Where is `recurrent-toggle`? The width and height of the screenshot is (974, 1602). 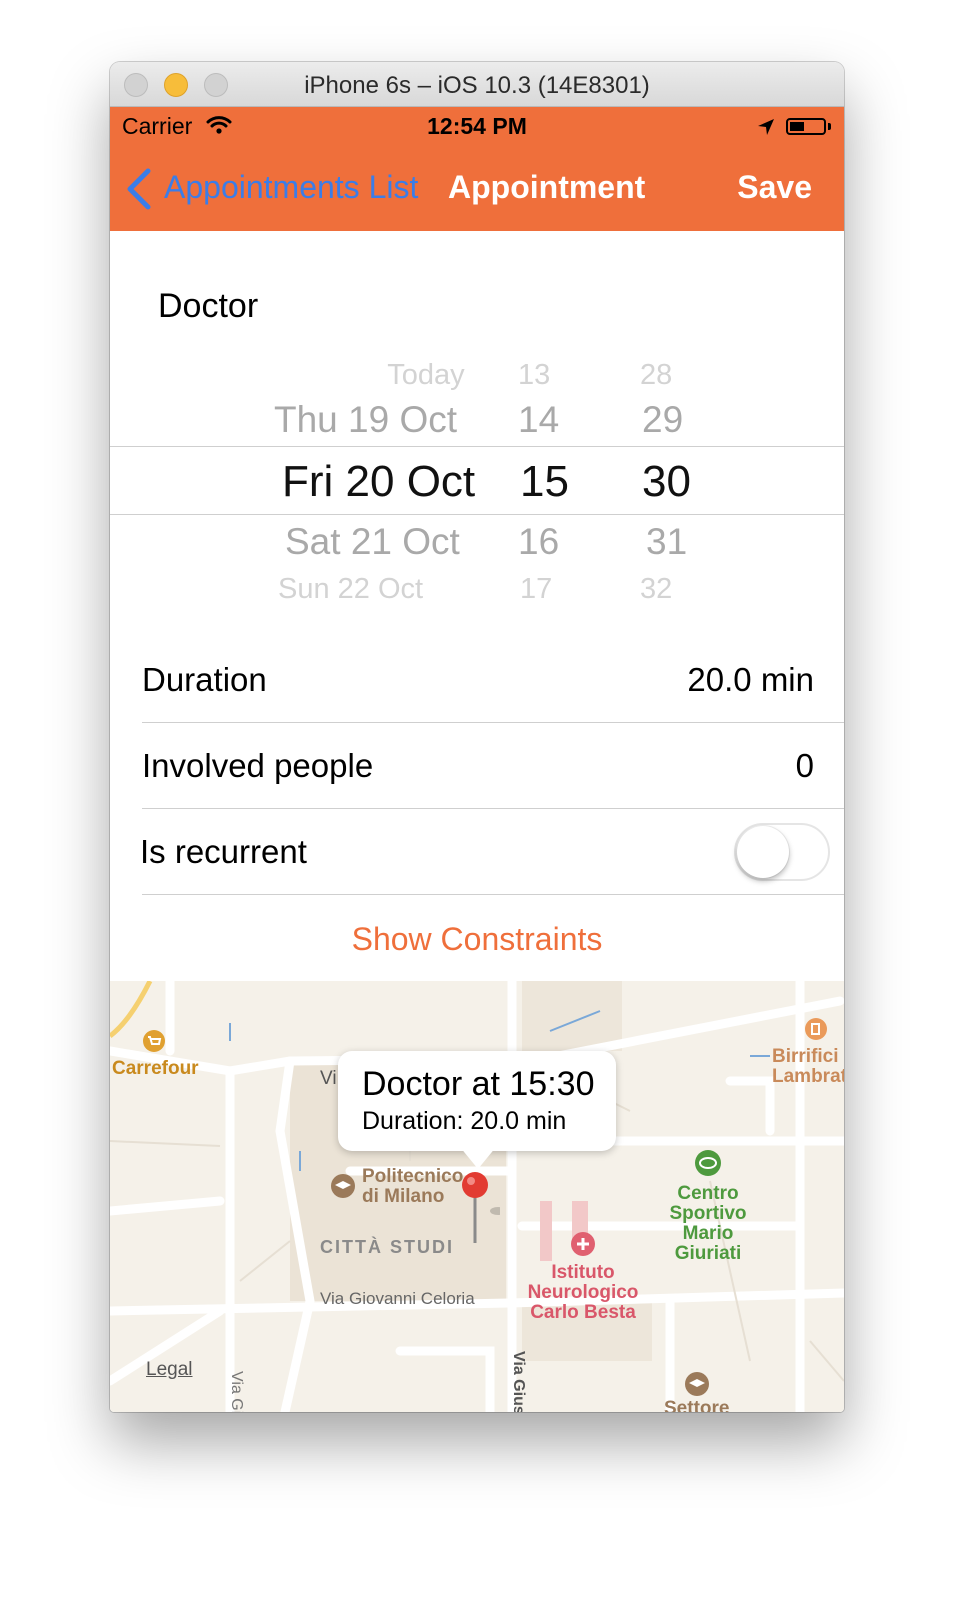
recurrent-toggle is located at coordinates (782, 852).